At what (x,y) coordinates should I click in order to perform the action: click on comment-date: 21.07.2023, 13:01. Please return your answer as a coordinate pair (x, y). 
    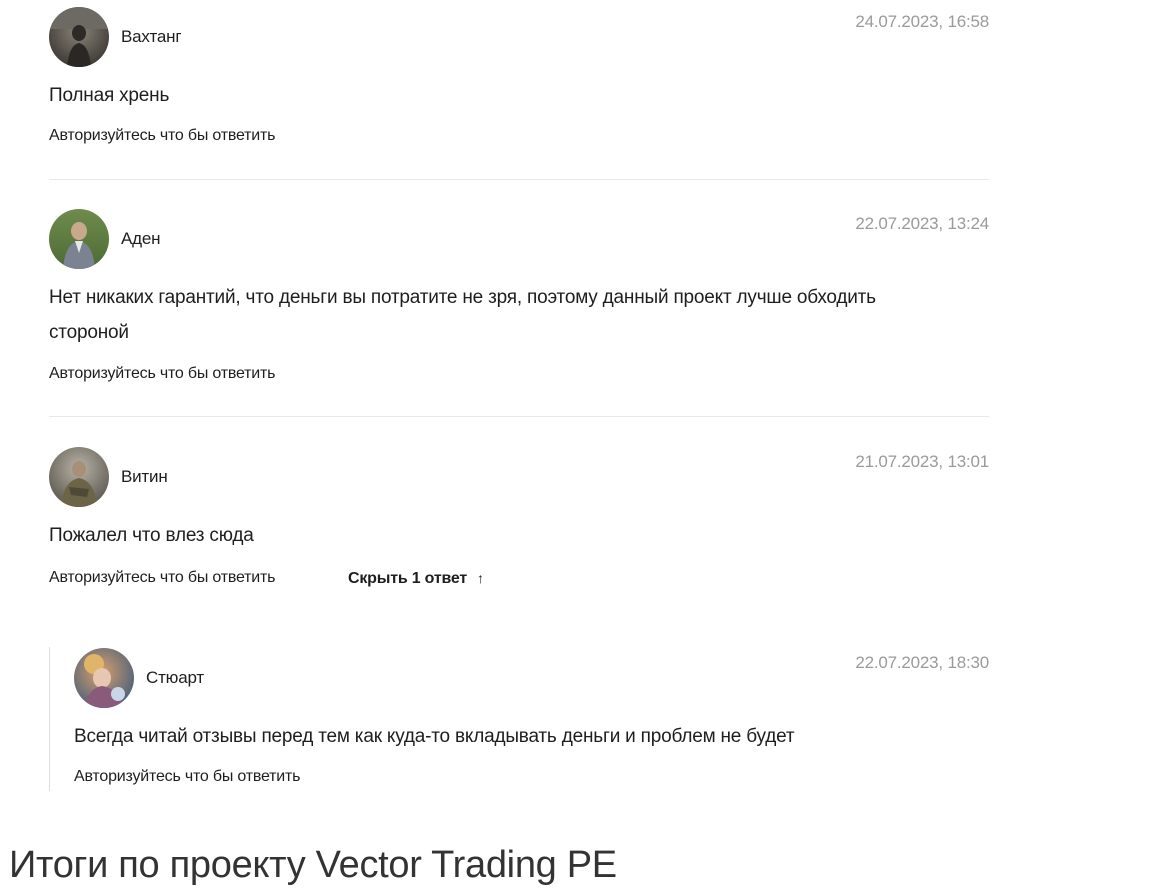
    Looking at the image, I should click on (922, 461).